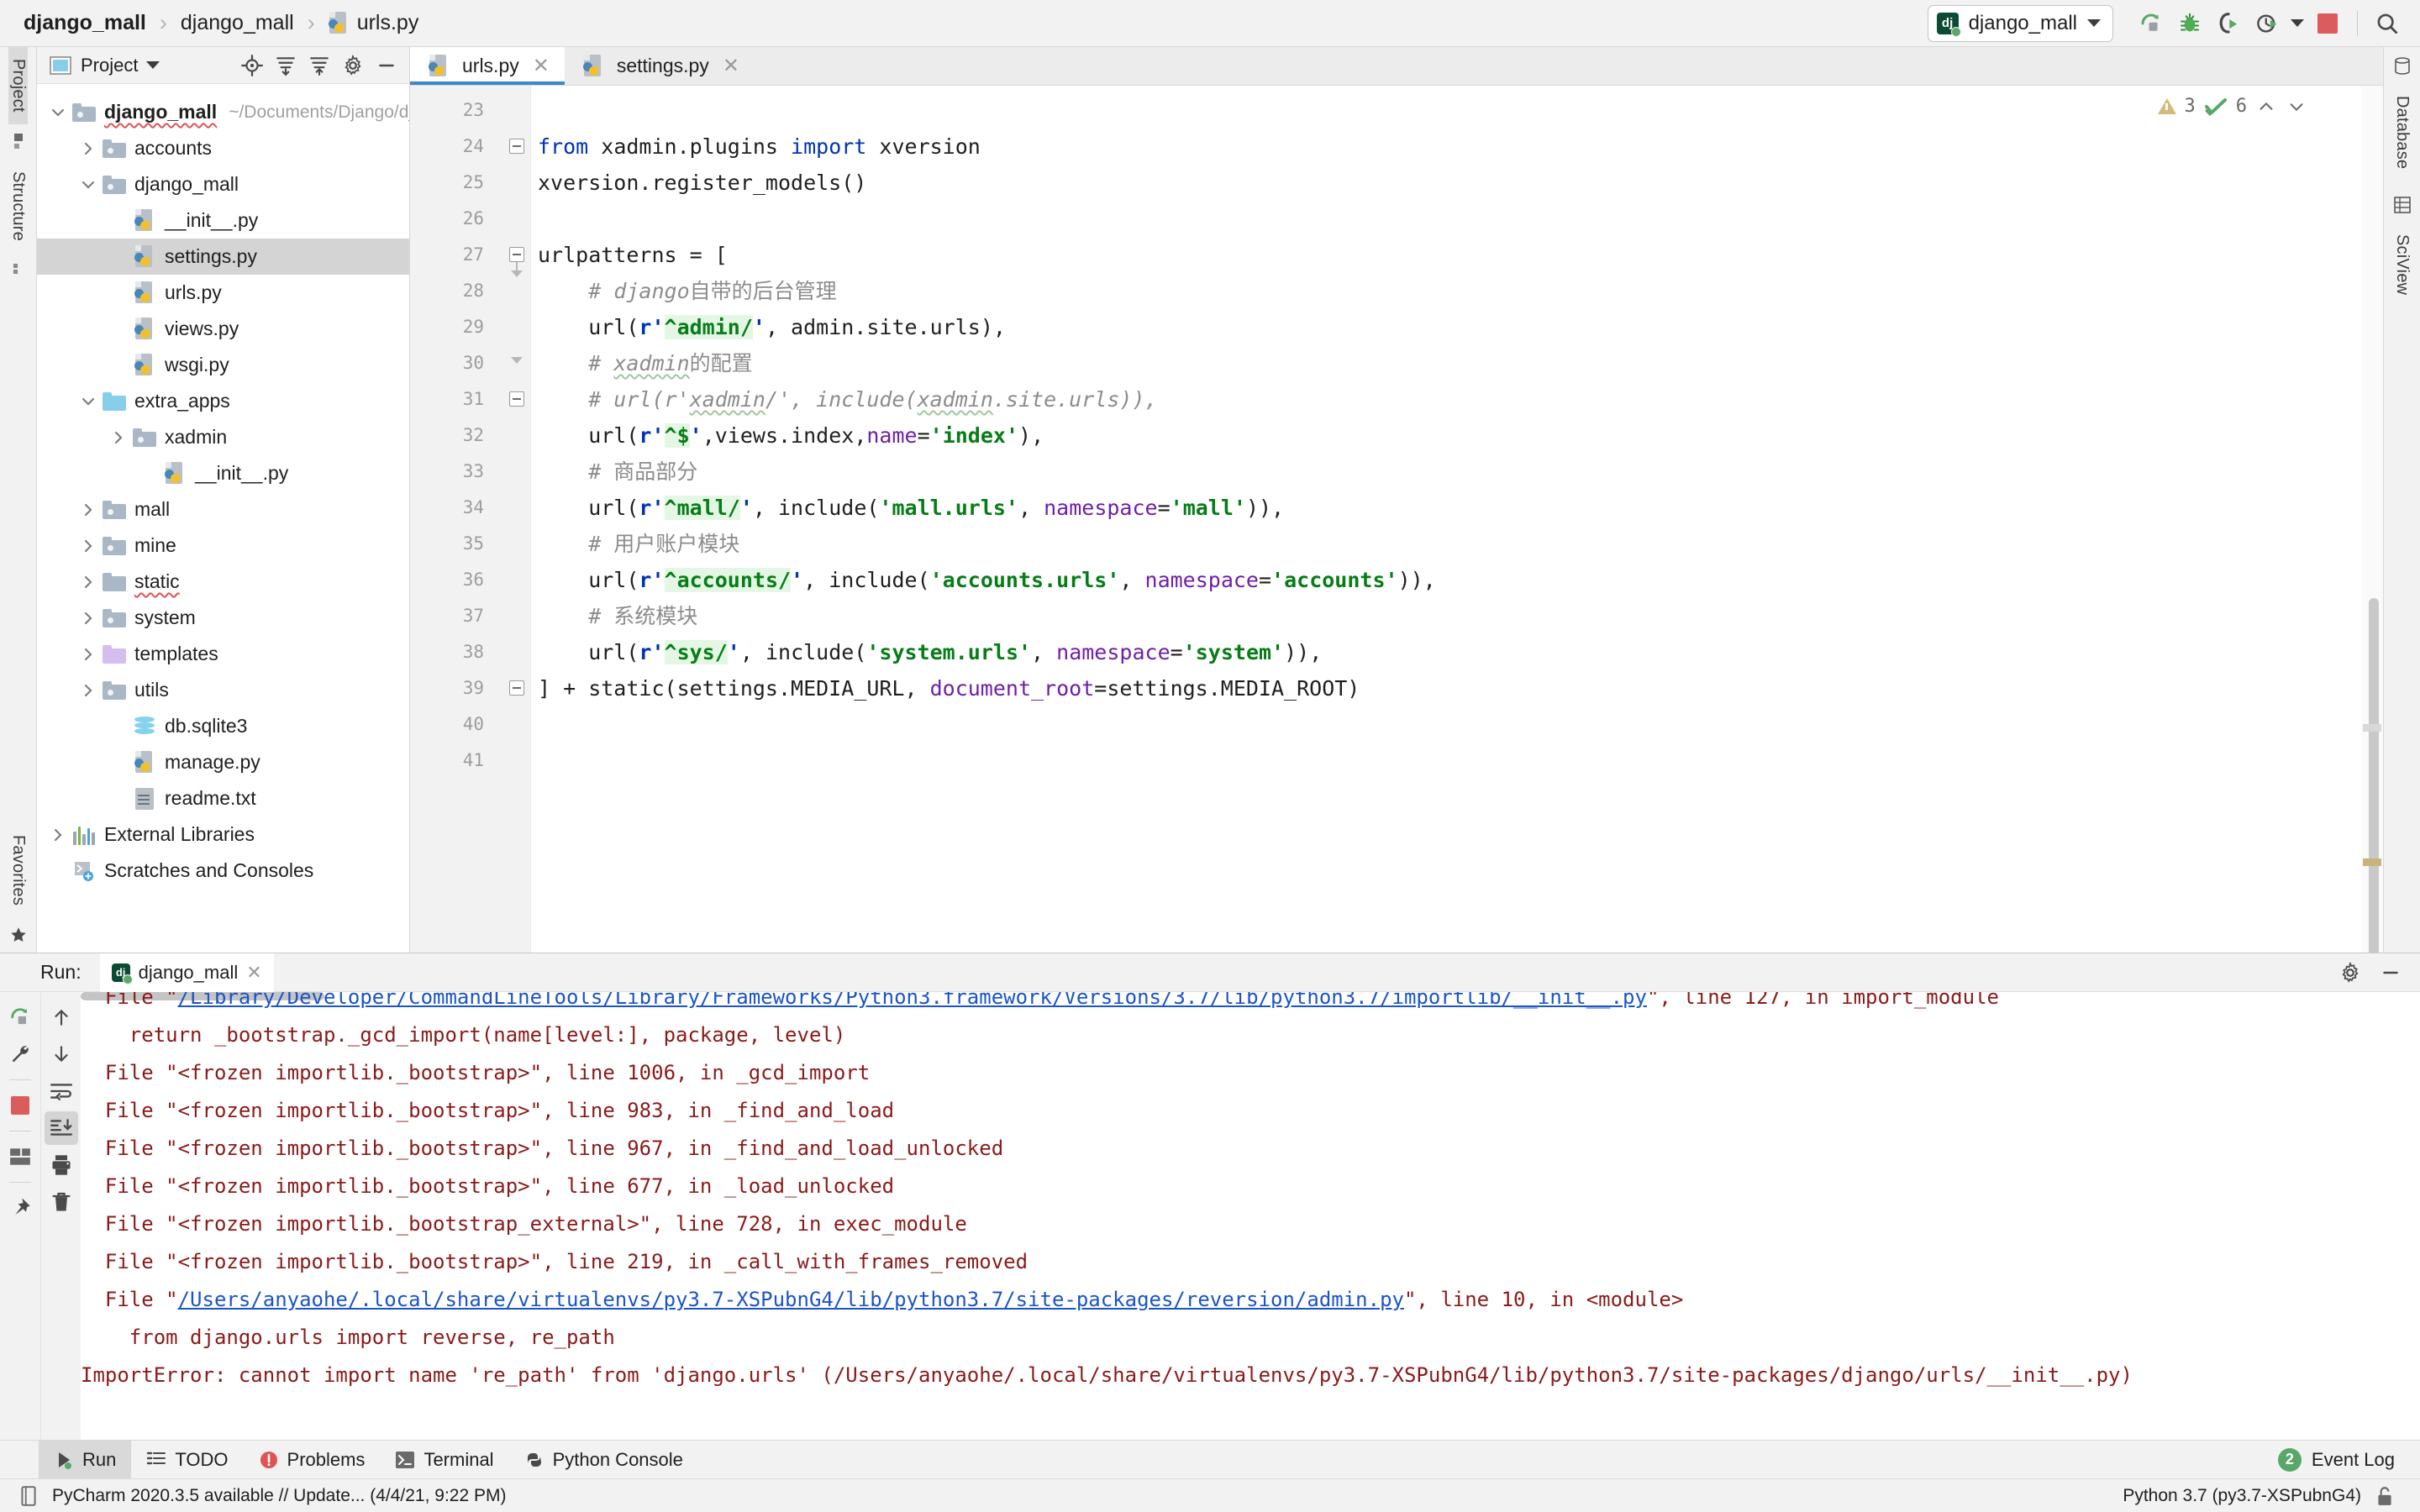 This screenshot has height=1512, width=2420. I want to click on prev-error-icon, so click(2266, 106).